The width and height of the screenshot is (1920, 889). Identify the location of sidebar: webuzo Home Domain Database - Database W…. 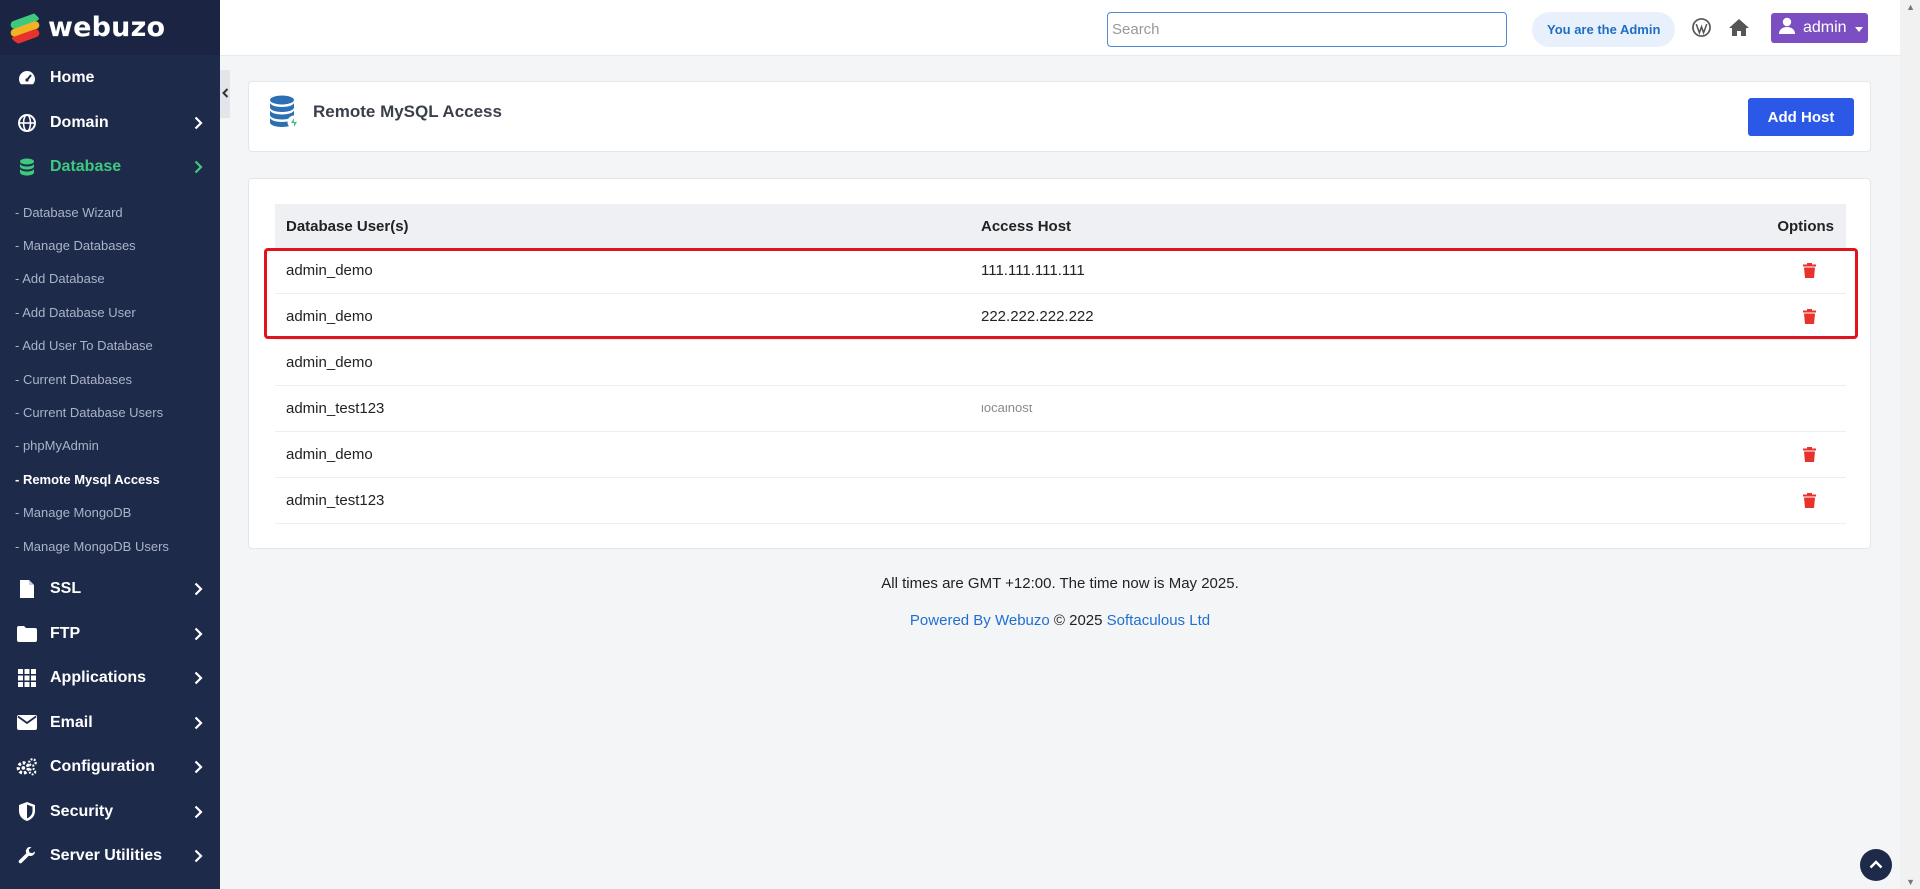
(110, 444).